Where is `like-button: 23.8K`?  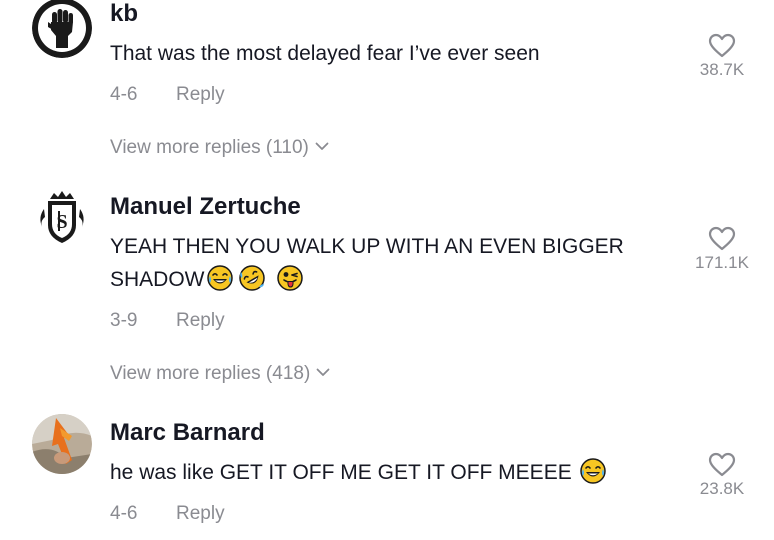 like-button: 23.8K is located at coordinates (722, 475).